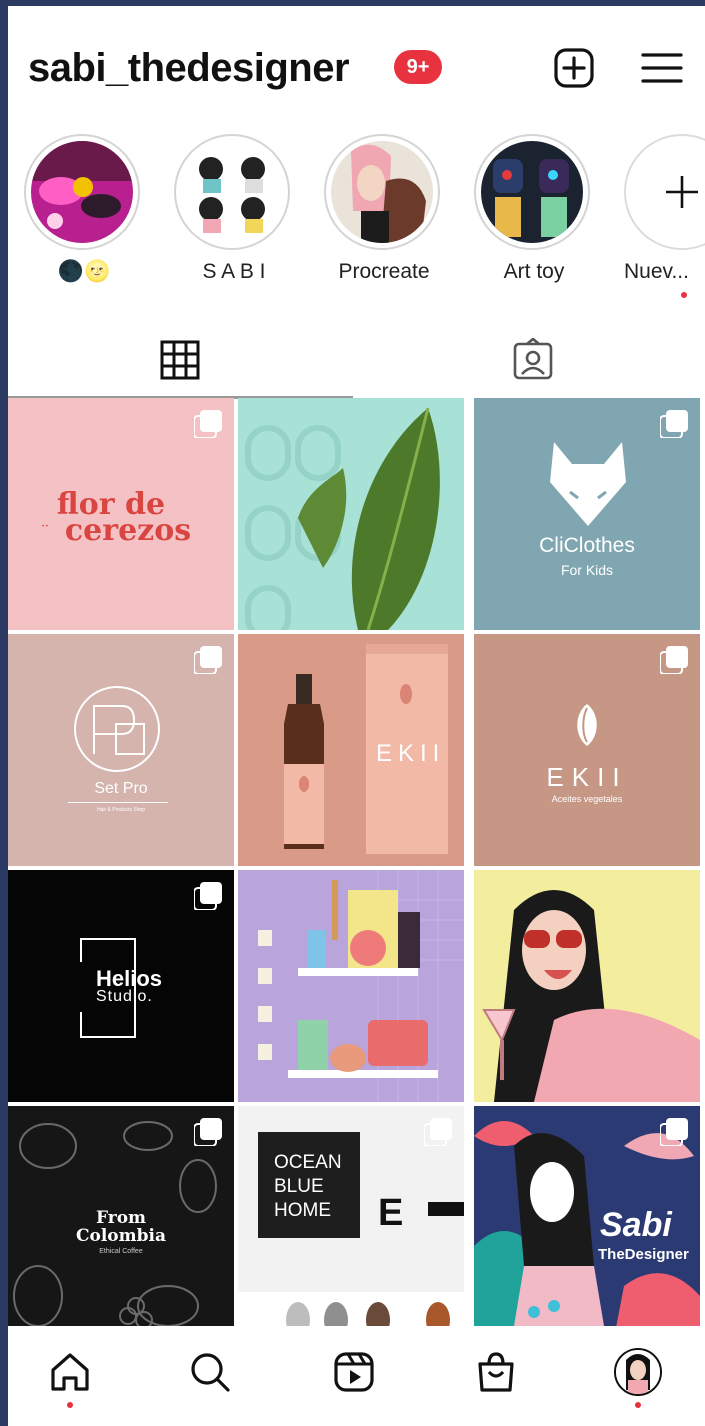  I want to click on bottom-navigation, so click(356, 1376).